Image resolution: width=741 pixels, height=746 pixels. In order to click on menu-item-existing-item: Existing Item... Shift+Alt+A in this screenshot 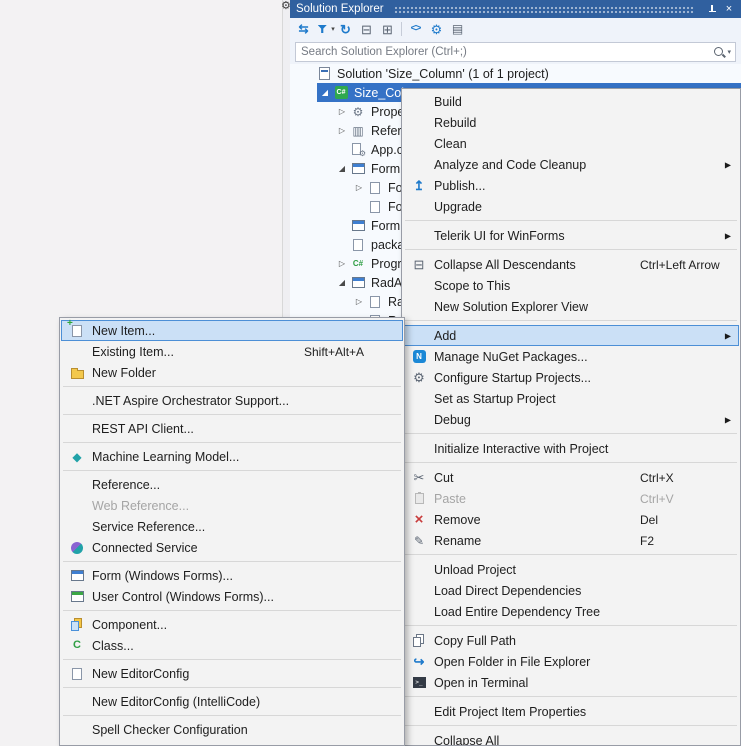, I will do `click(232, 351)`.